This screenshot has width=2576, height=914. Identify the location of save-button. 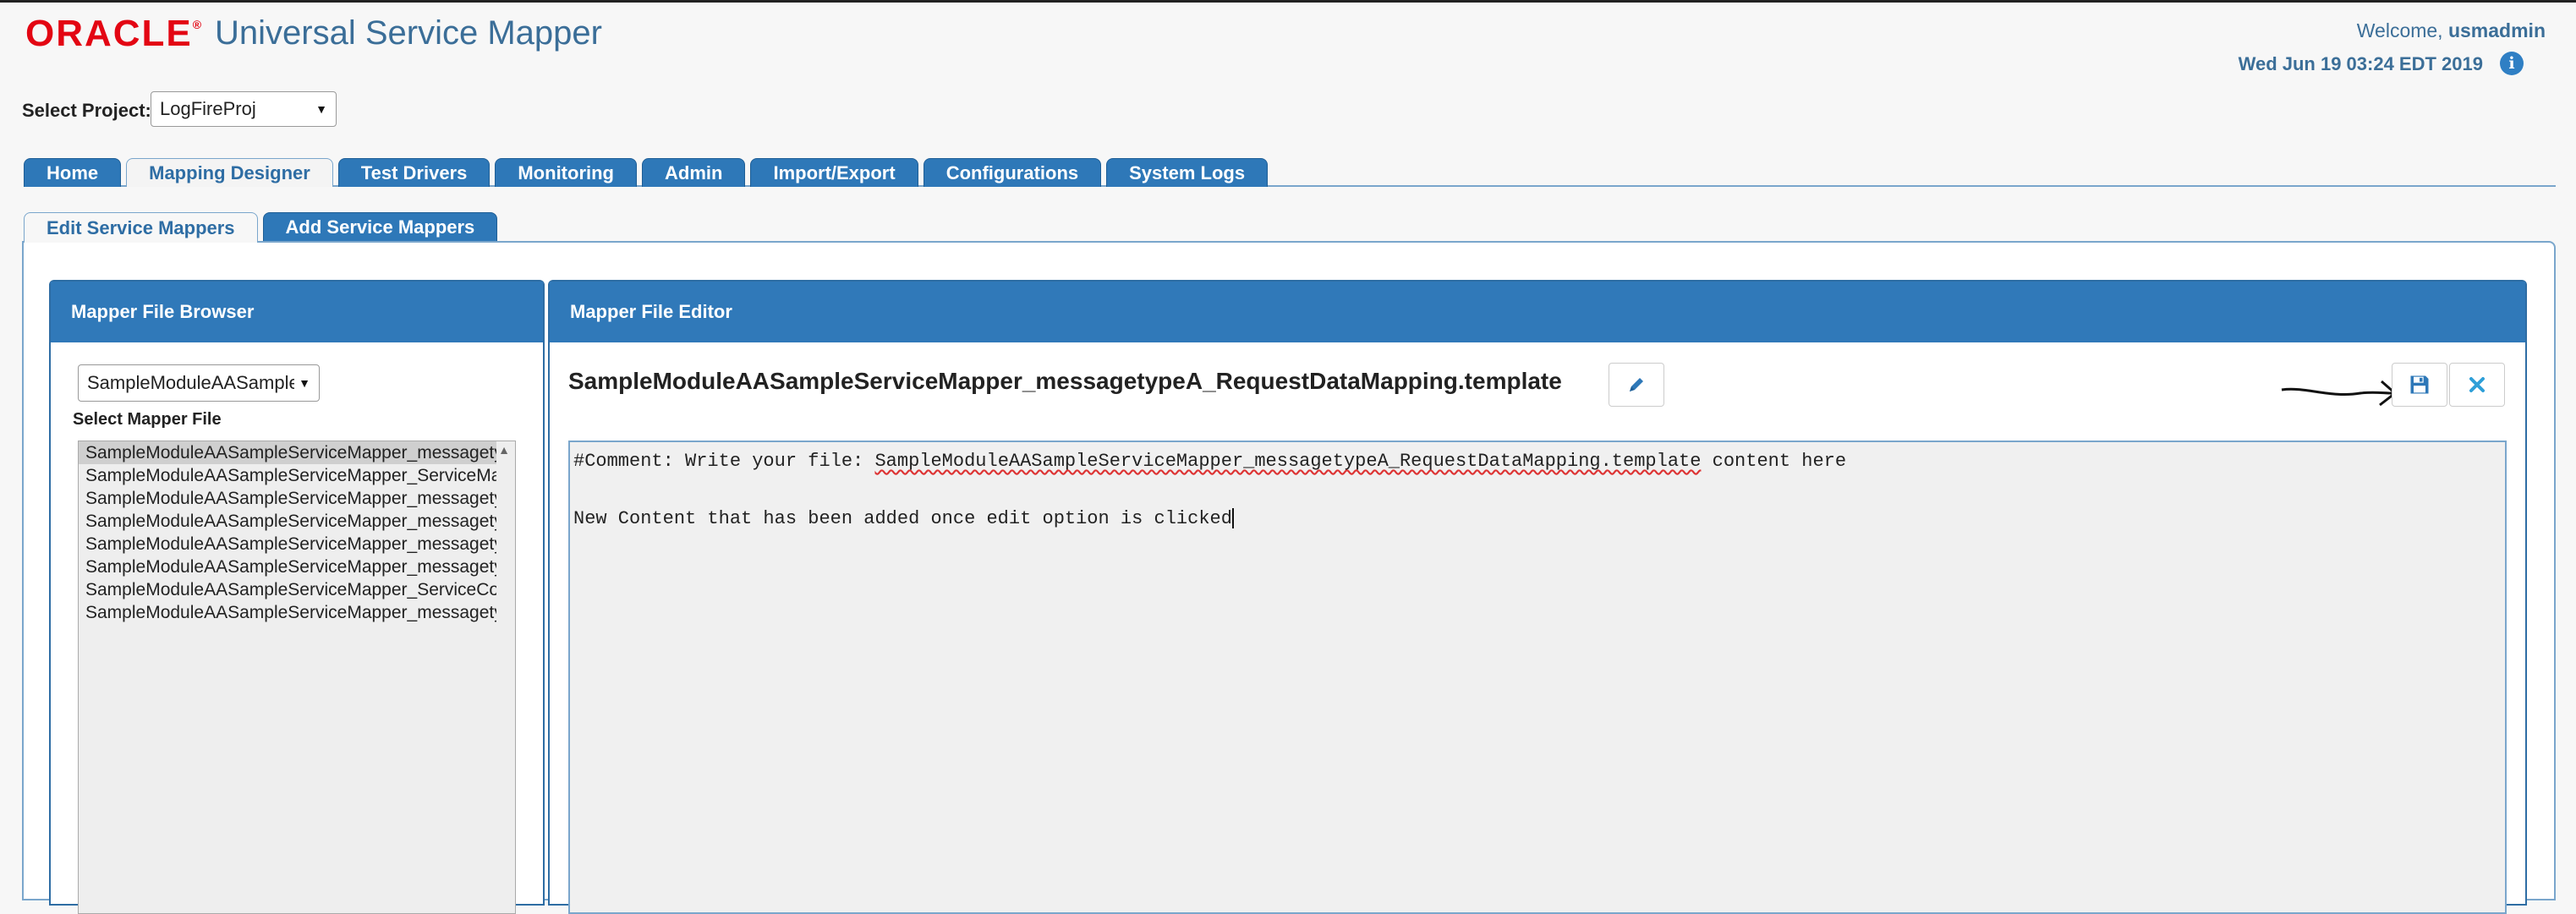
(2419, 385).